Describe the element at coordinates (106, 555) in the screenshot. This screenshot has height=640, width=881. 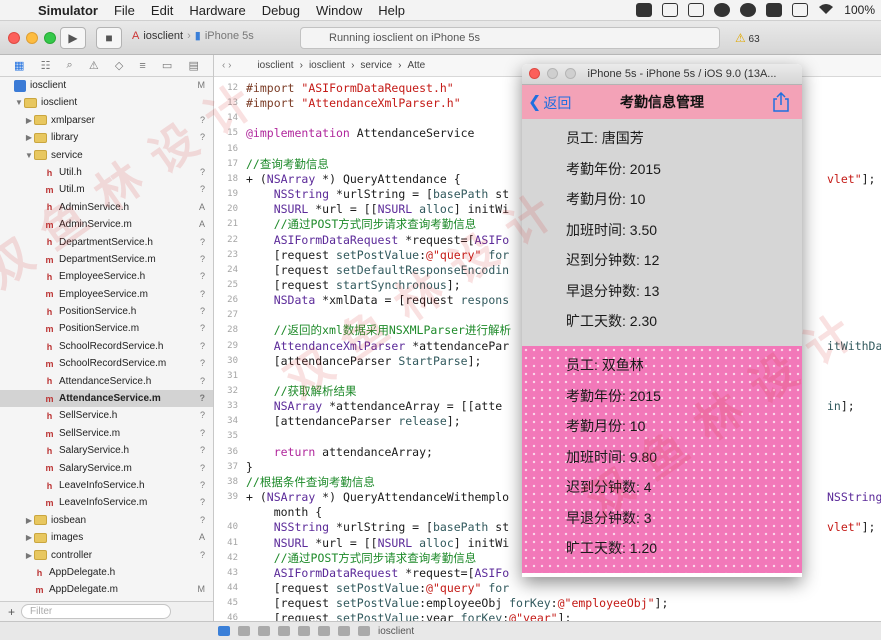
I see `tree-folder: ▶ controller?` at that location.